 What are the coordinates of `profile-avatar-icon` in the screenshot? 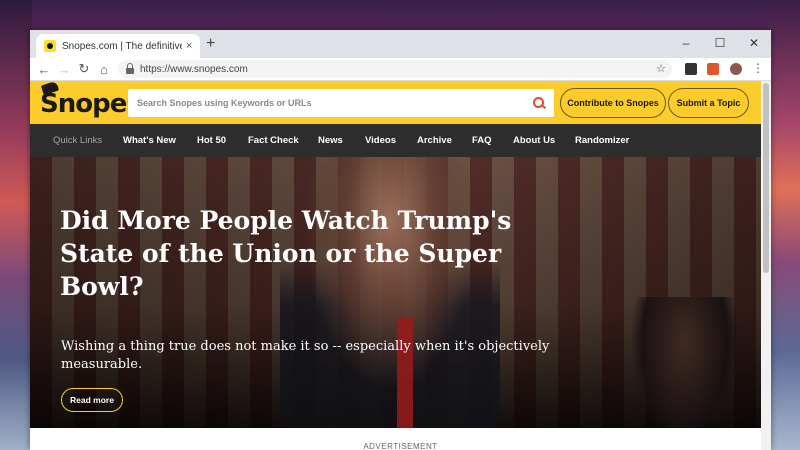 It's located at (736, 69).